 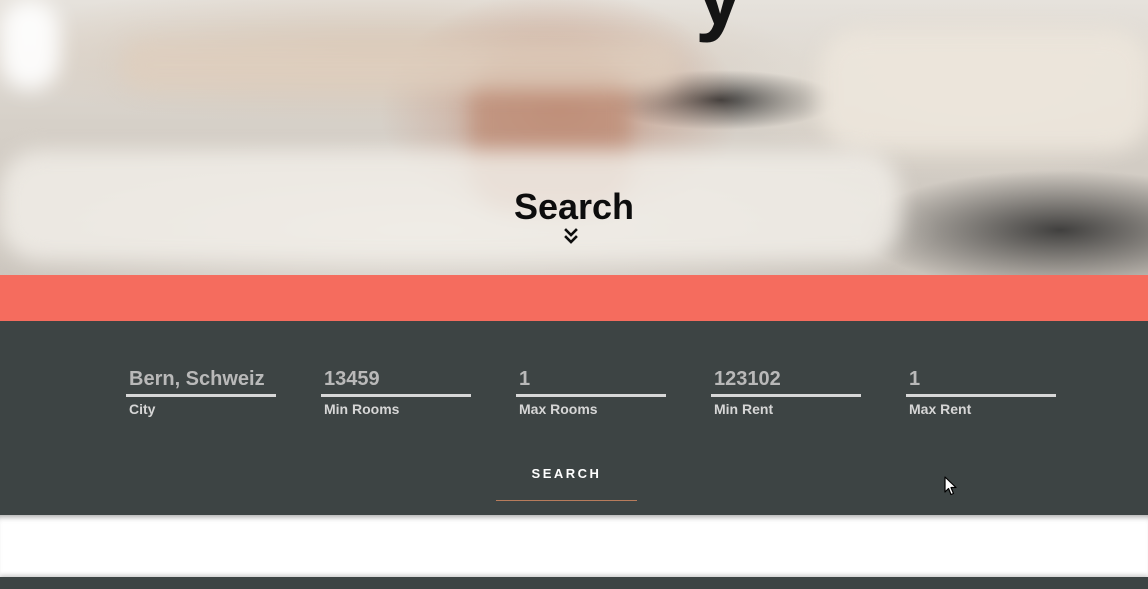 I want to click on max-rooms-label: Max Rooms, so click(x=558, y=409).